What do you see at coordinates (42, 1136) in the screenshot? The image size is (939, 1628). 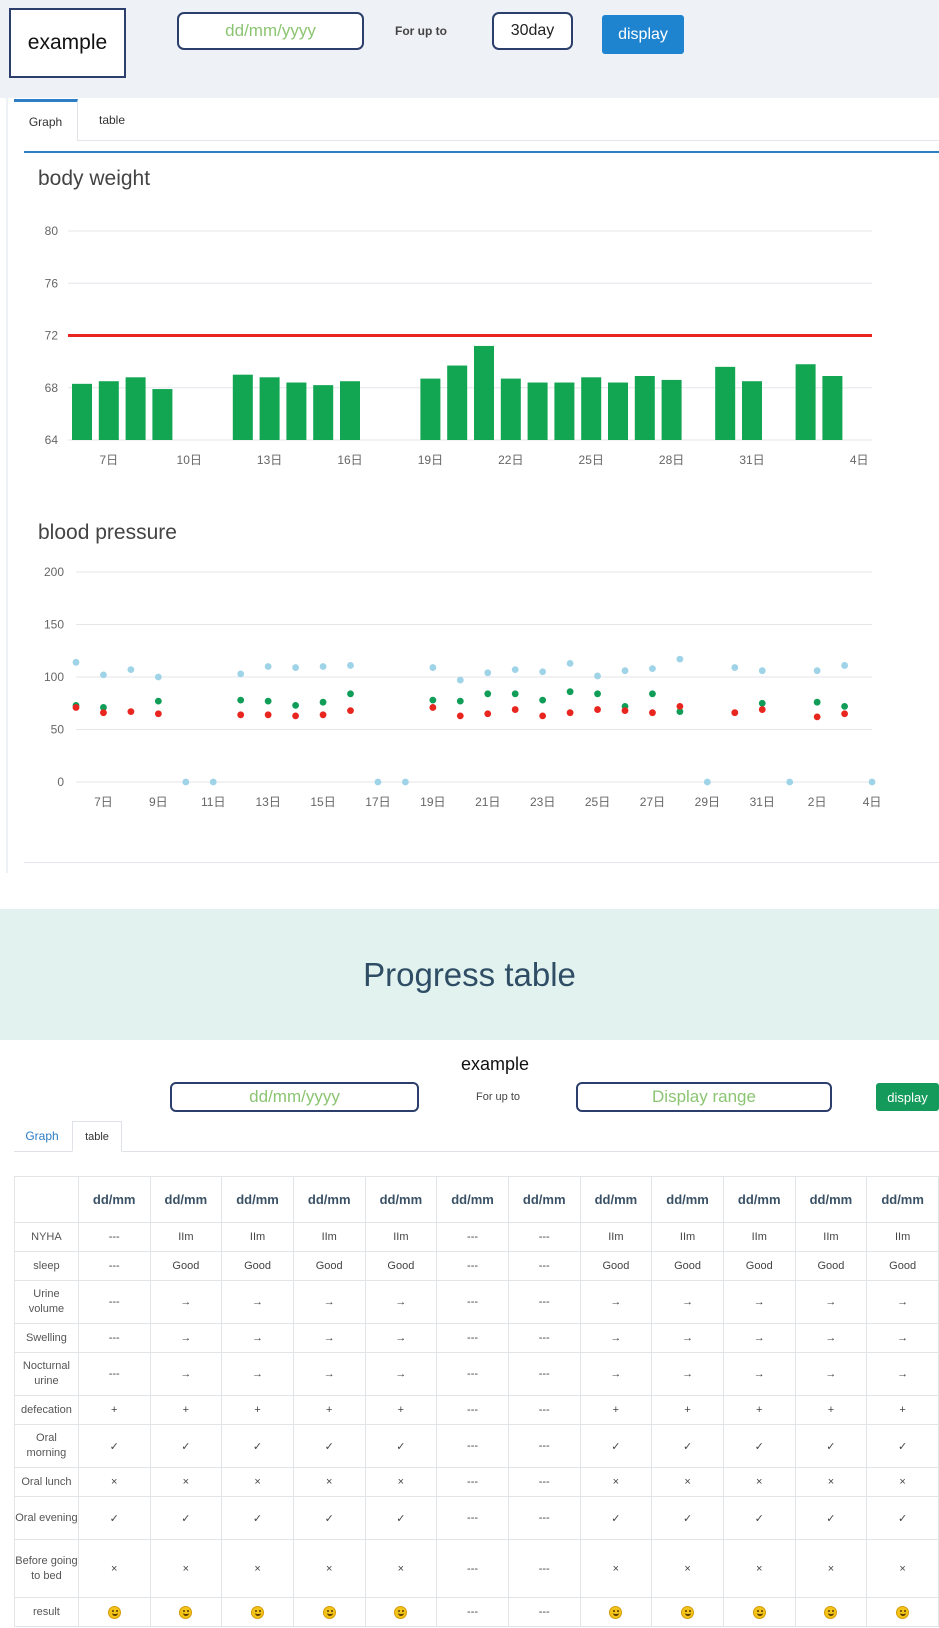 I see `tab-graph-lower: Graph` at bounding box center [42, 1136].